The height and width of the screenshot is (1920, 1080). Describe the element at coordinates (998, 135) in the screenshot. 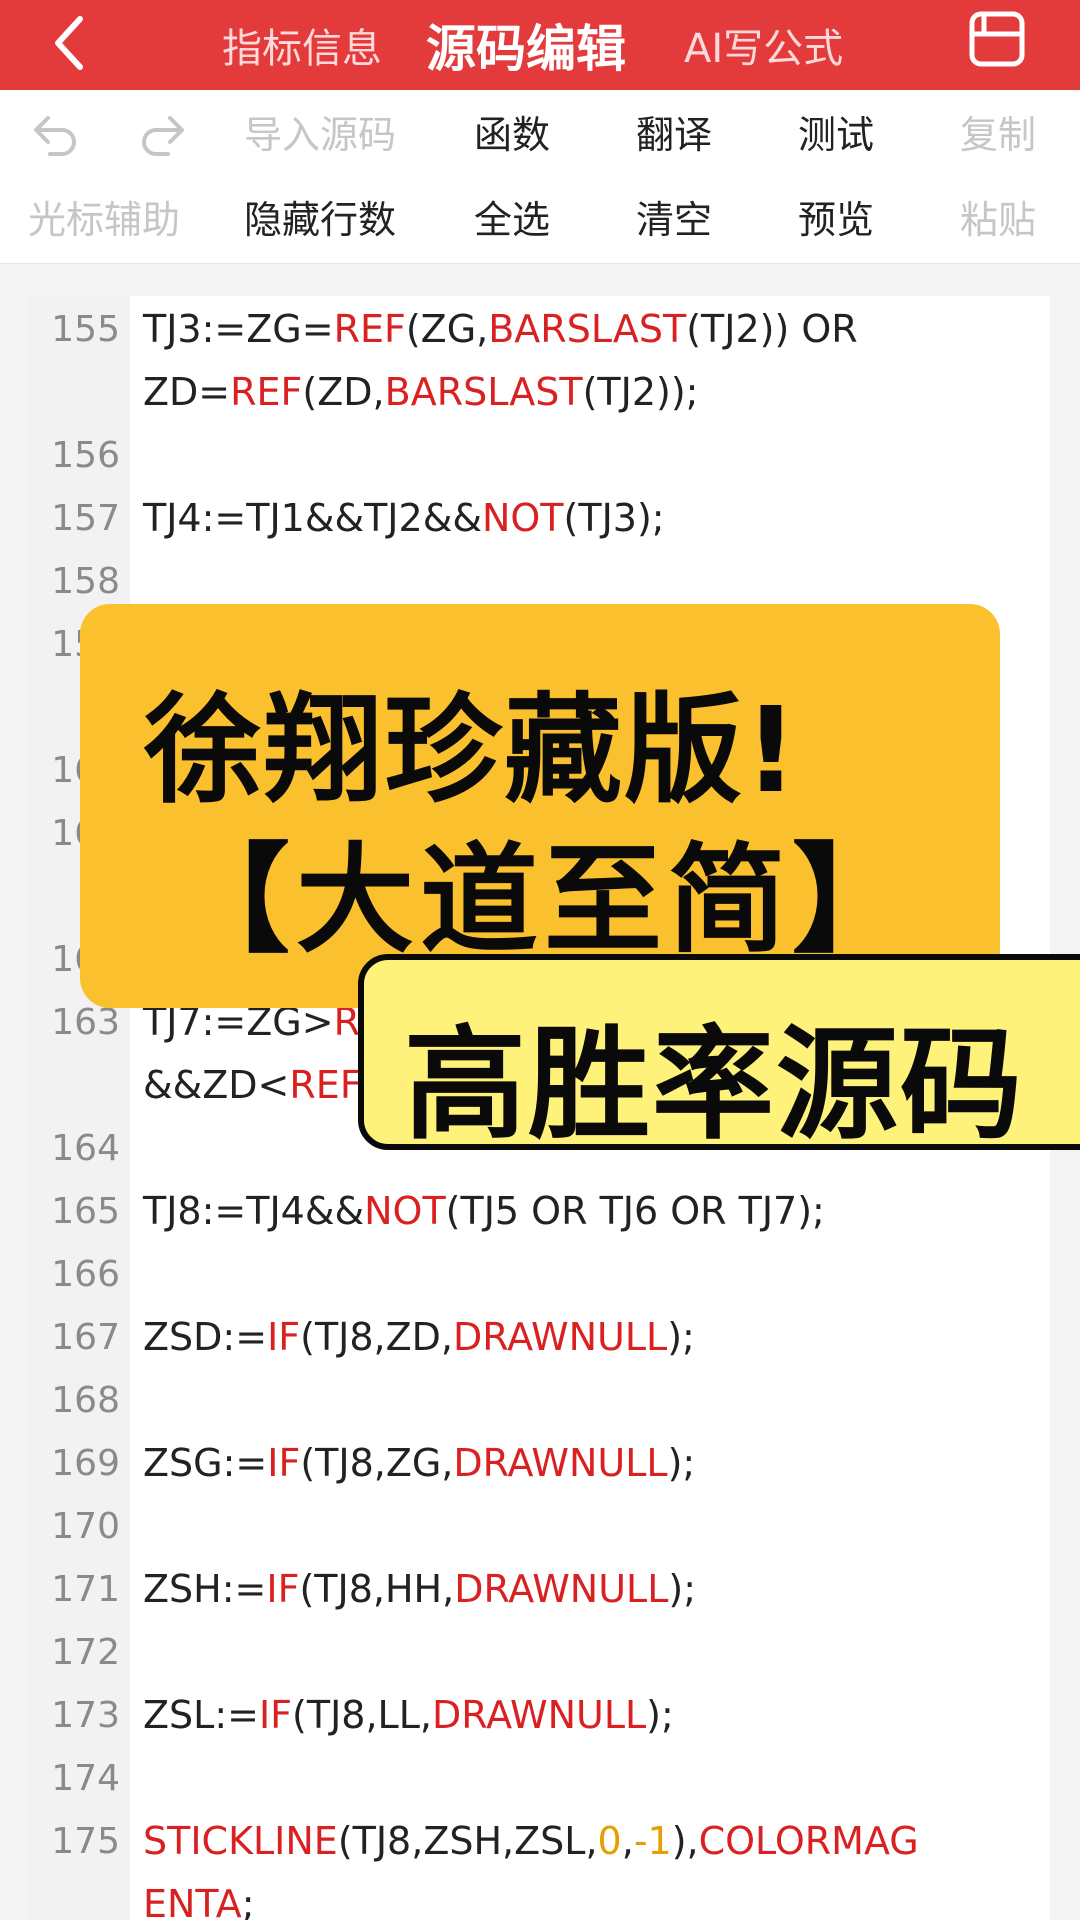

I see `copy-button: 复制` at that location.